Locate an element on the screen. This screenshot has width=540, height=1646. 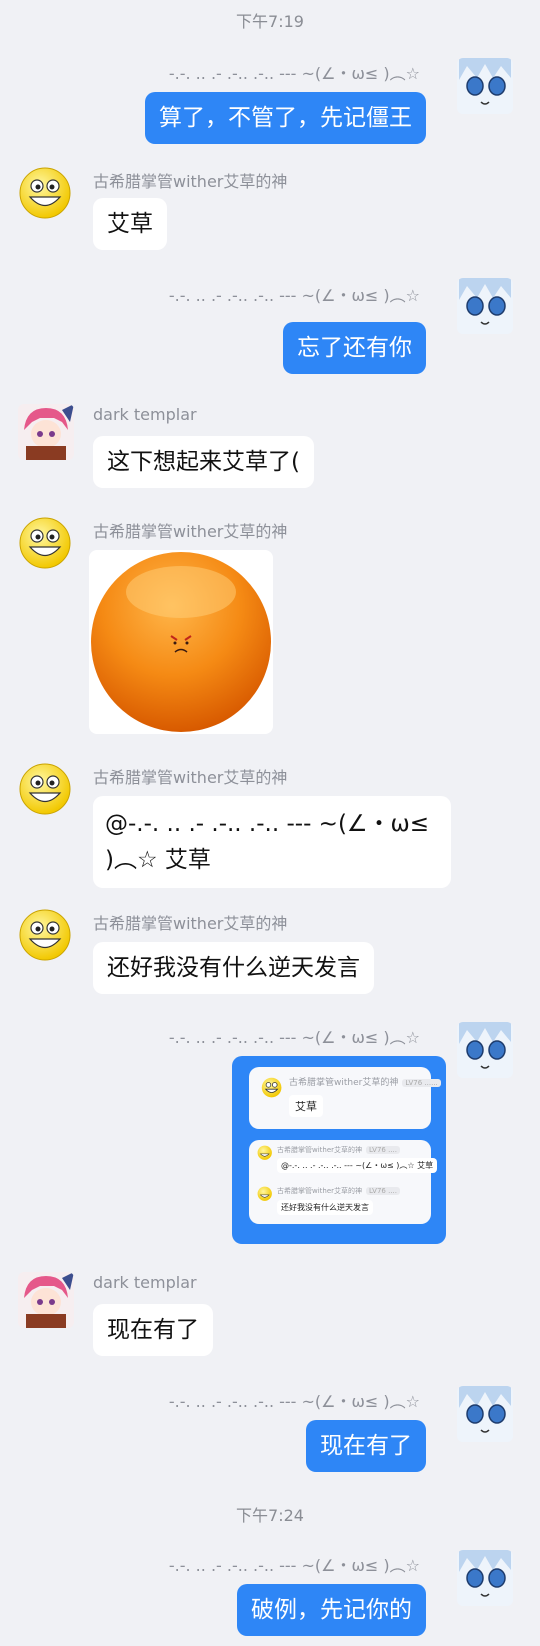
message-bubble: 忘了还有你 is located at coordinates (354, 348).